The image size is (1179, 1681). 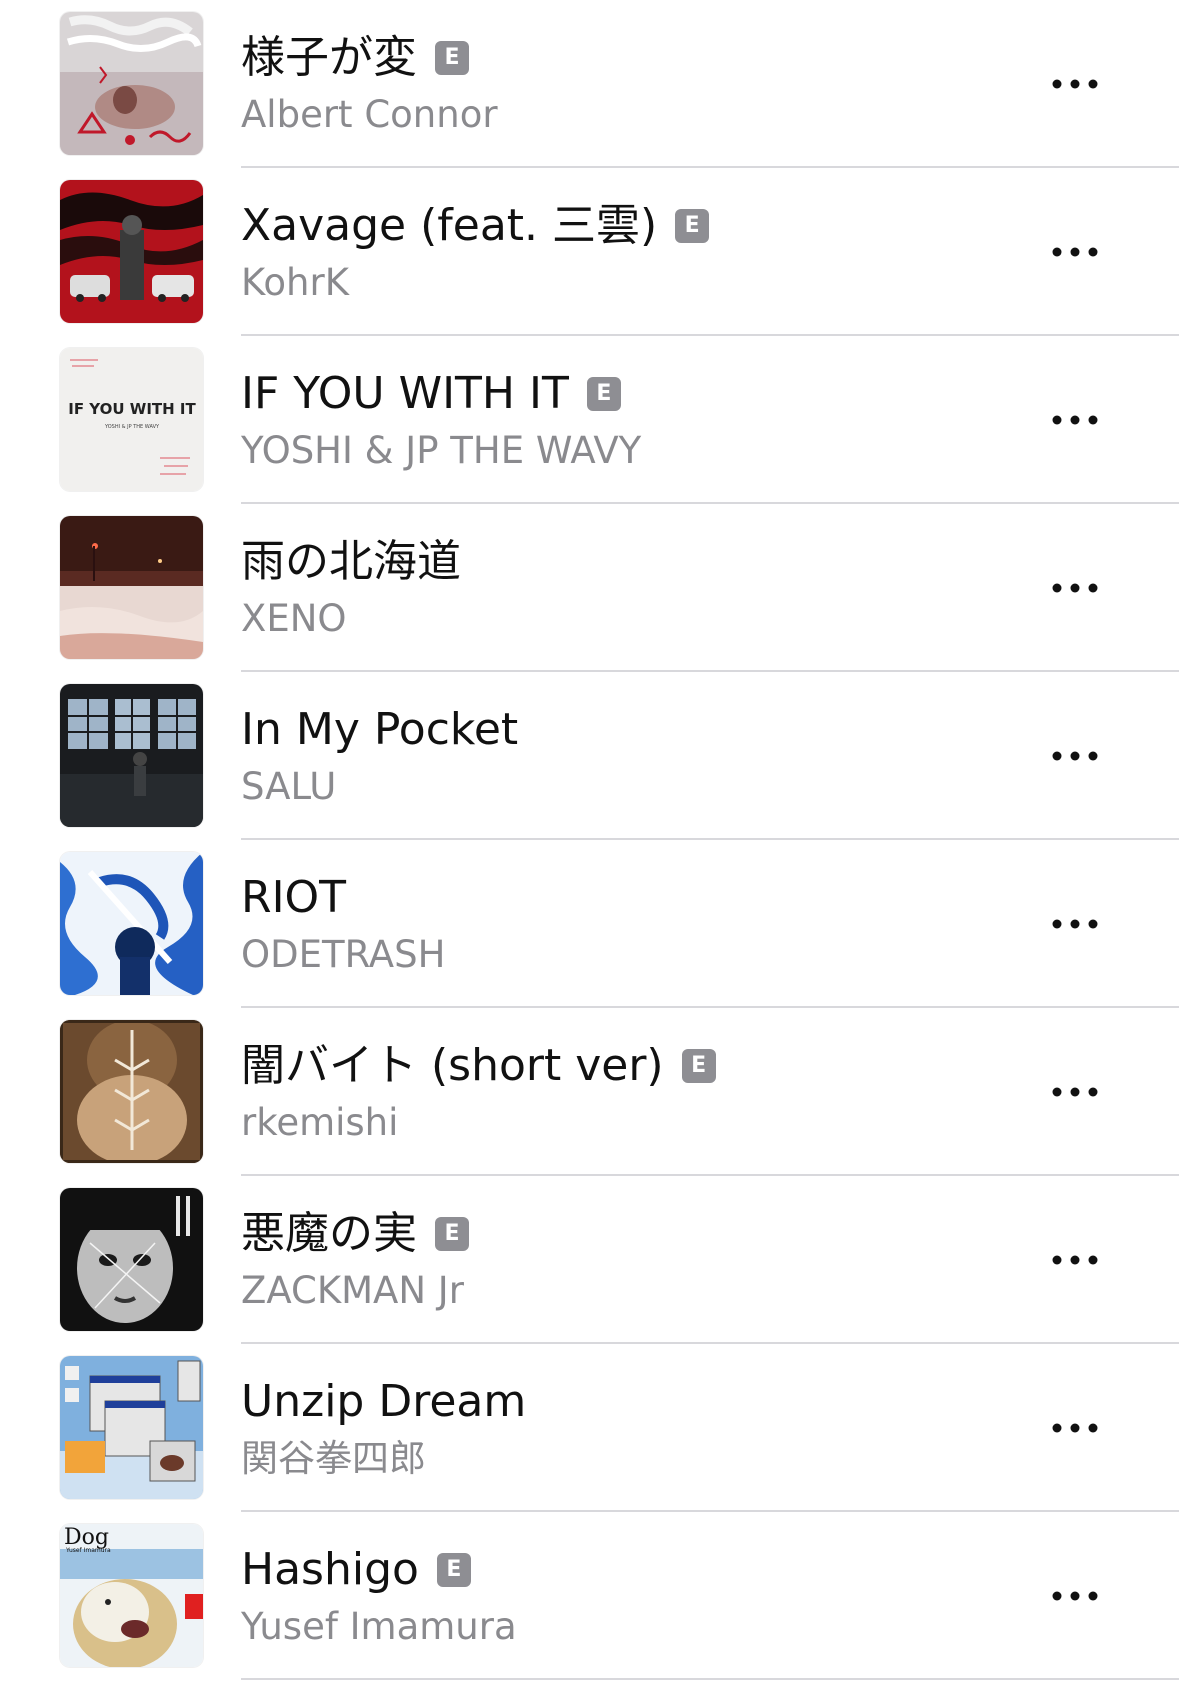 I want to click on song-title: RIOT, so click(x=294, y=897).